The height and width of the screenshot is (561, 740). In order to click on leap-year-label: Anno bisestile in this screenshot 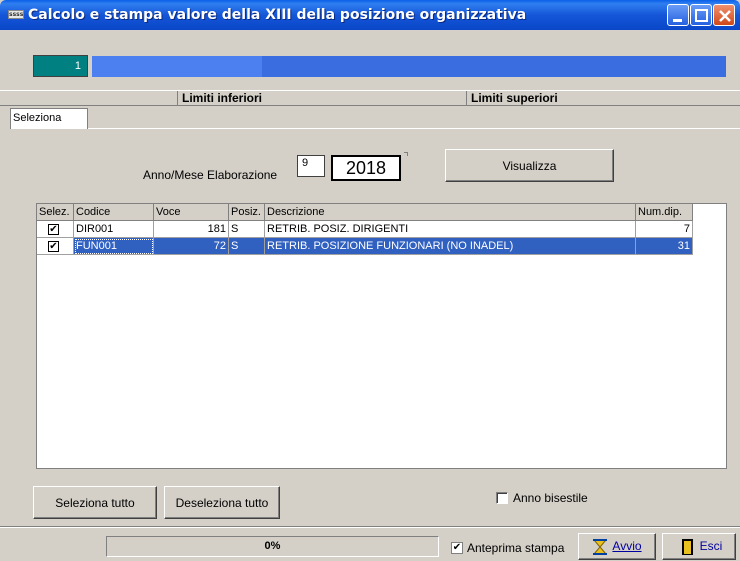, I will do `click(550, 498)`.